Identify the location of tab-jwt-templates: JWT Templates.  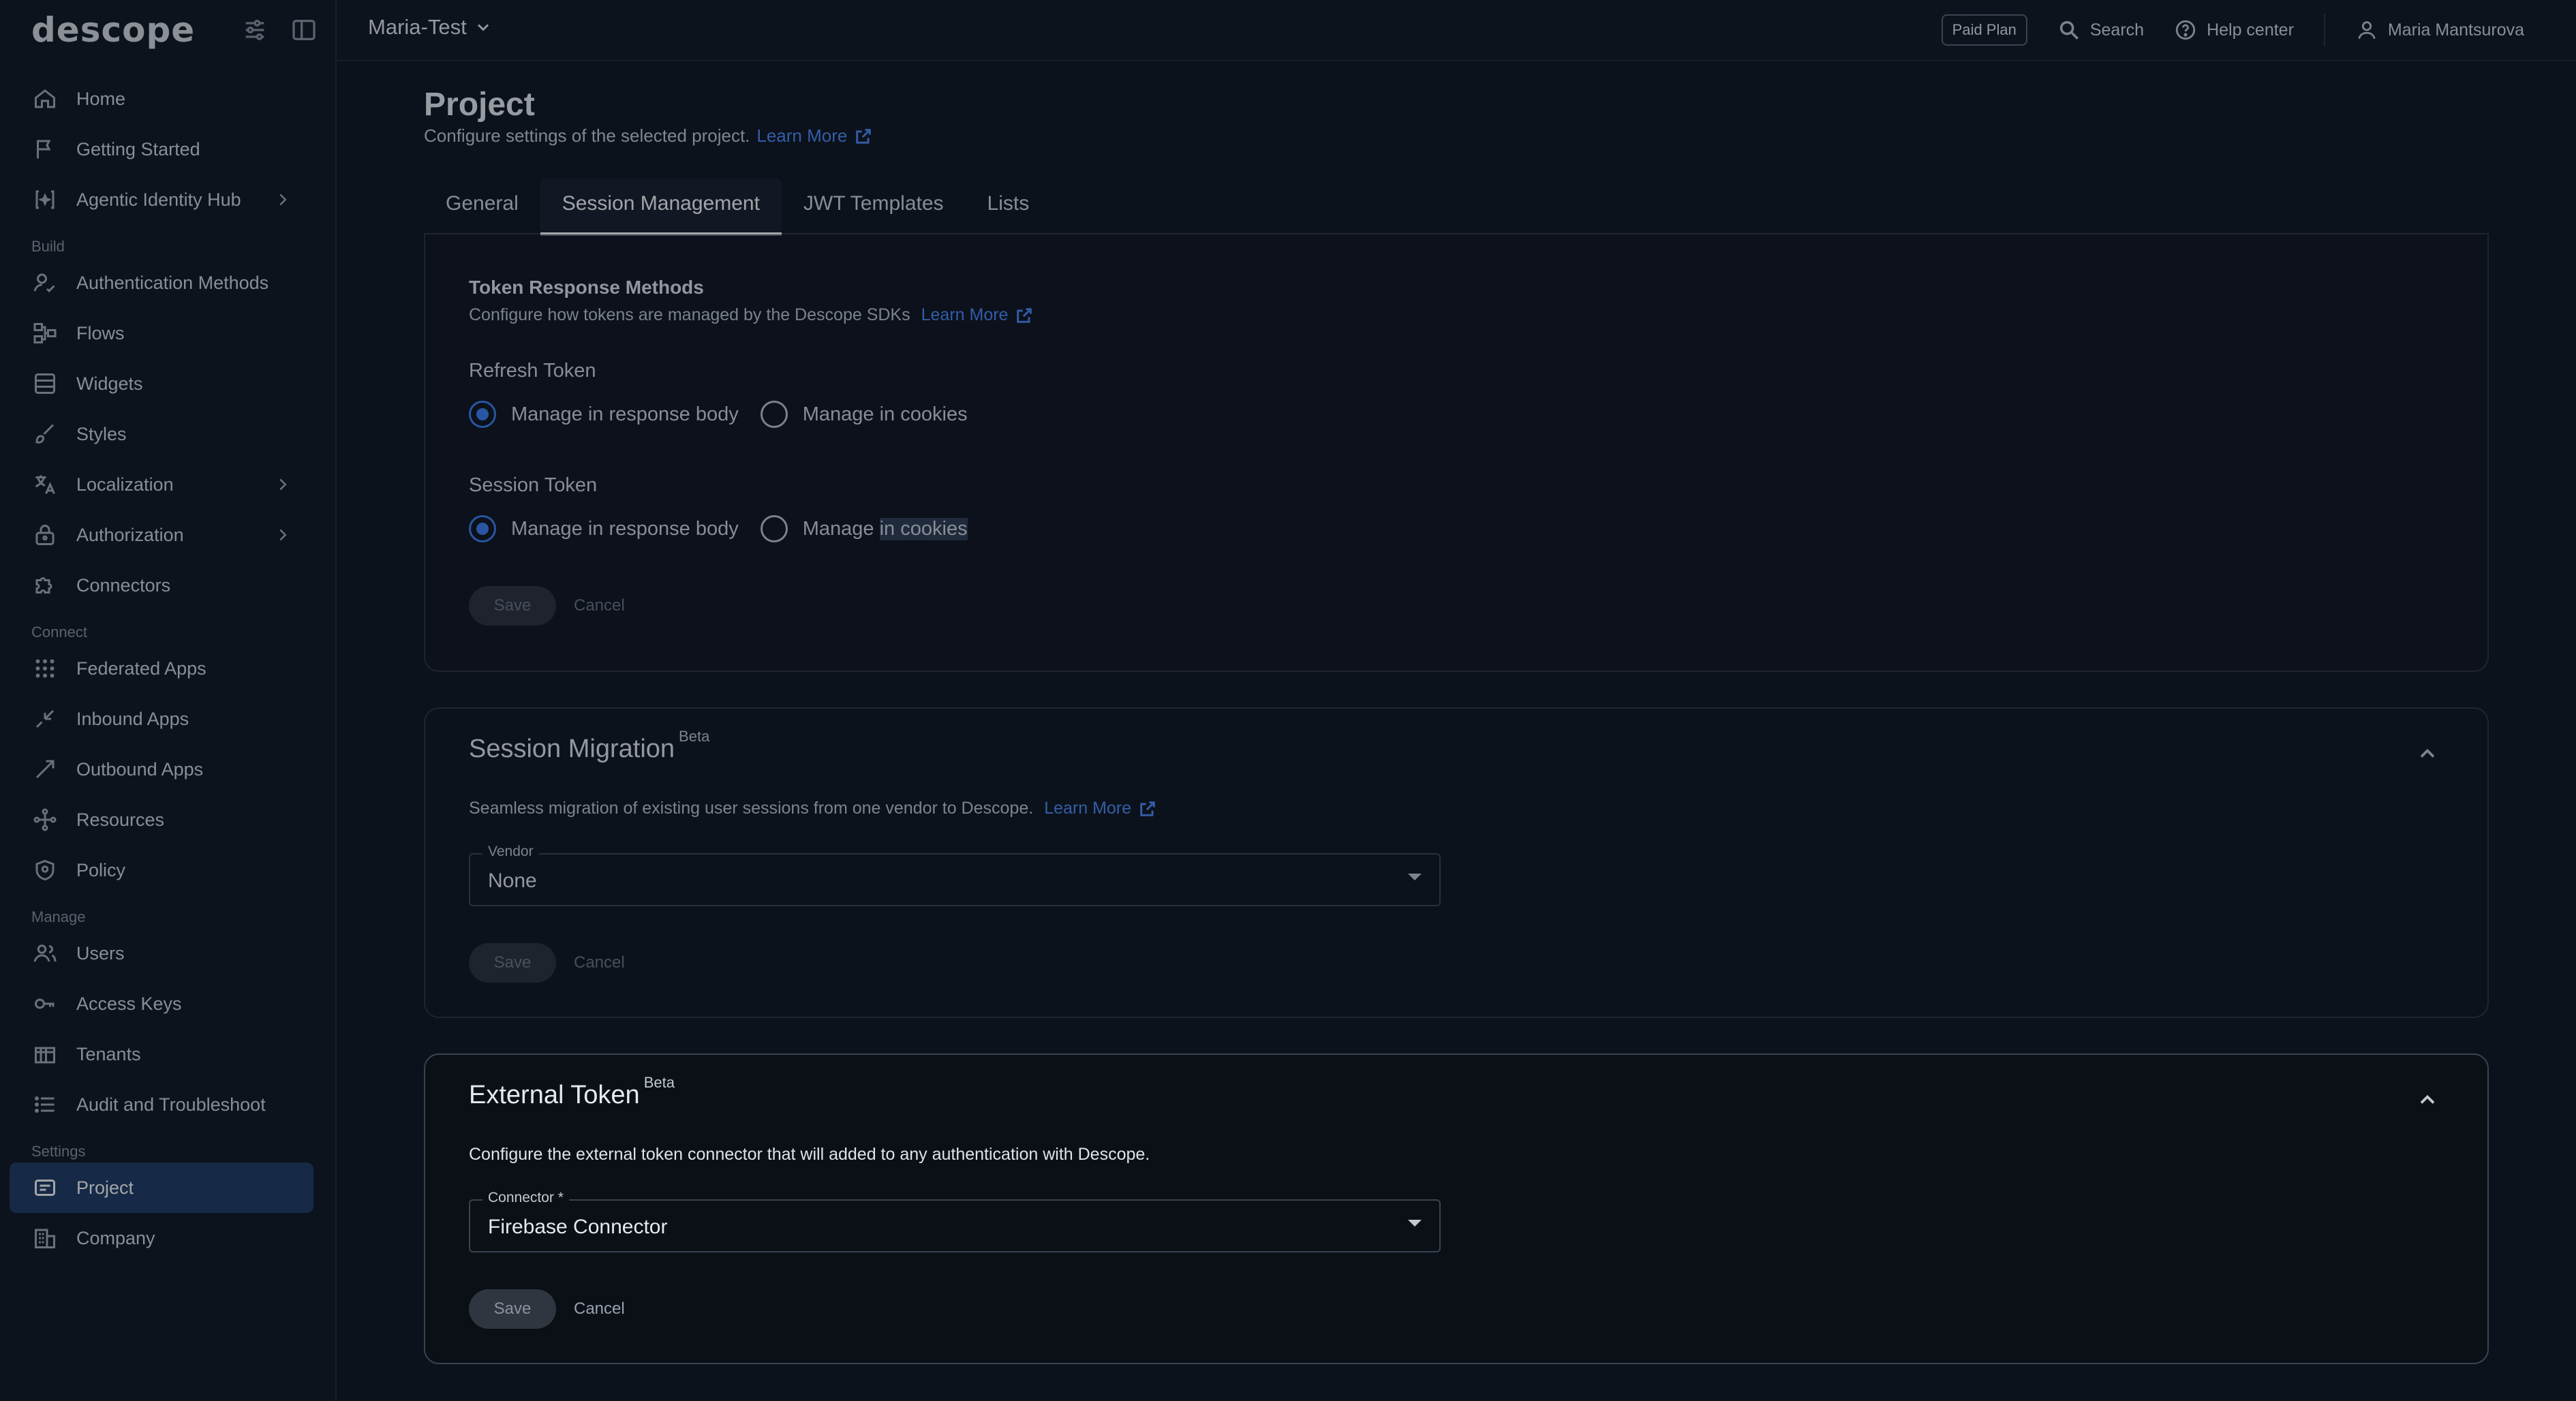
(874, 206).